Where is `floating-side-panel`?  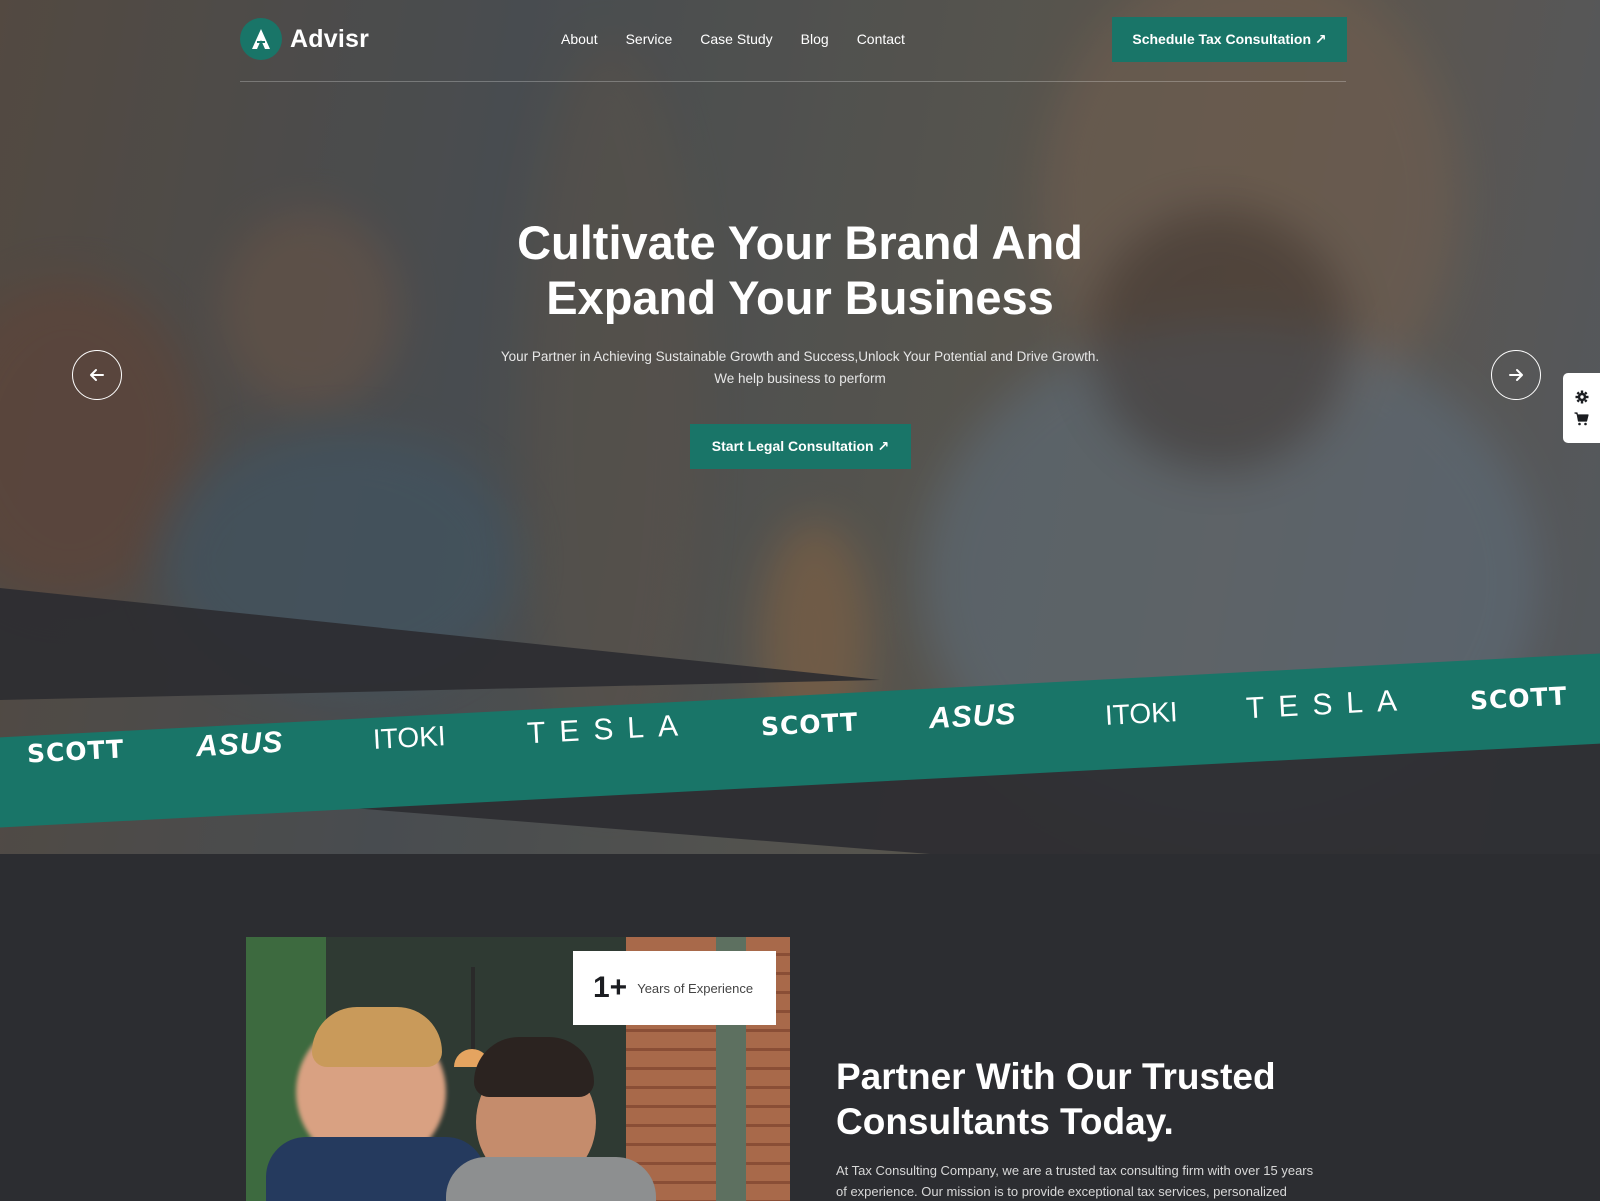 floating-side-panel is located at coordinates (1581, 408).